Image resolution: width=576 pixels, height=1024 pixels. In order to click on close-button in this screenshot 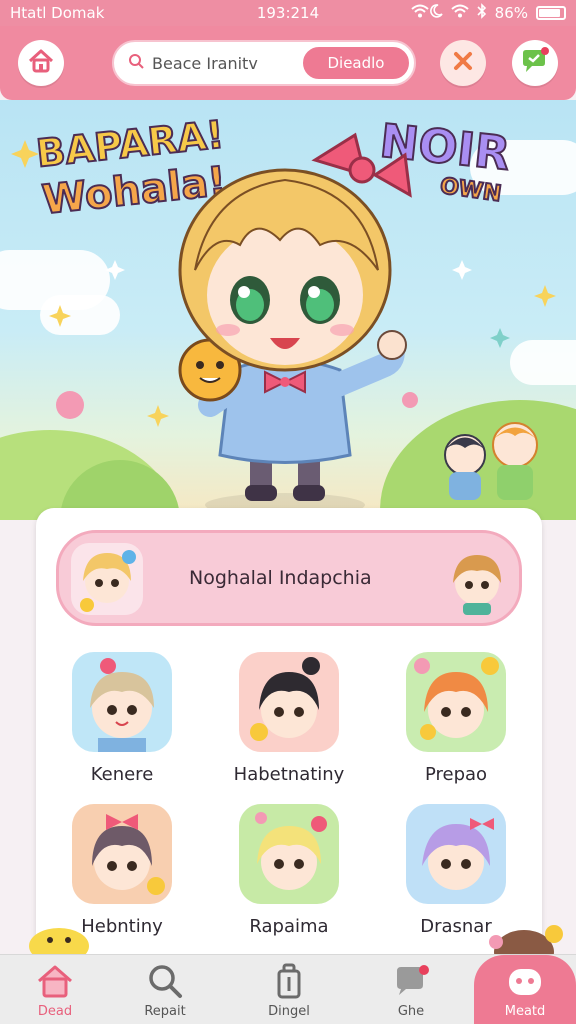, I will do `click(463, 63)`.